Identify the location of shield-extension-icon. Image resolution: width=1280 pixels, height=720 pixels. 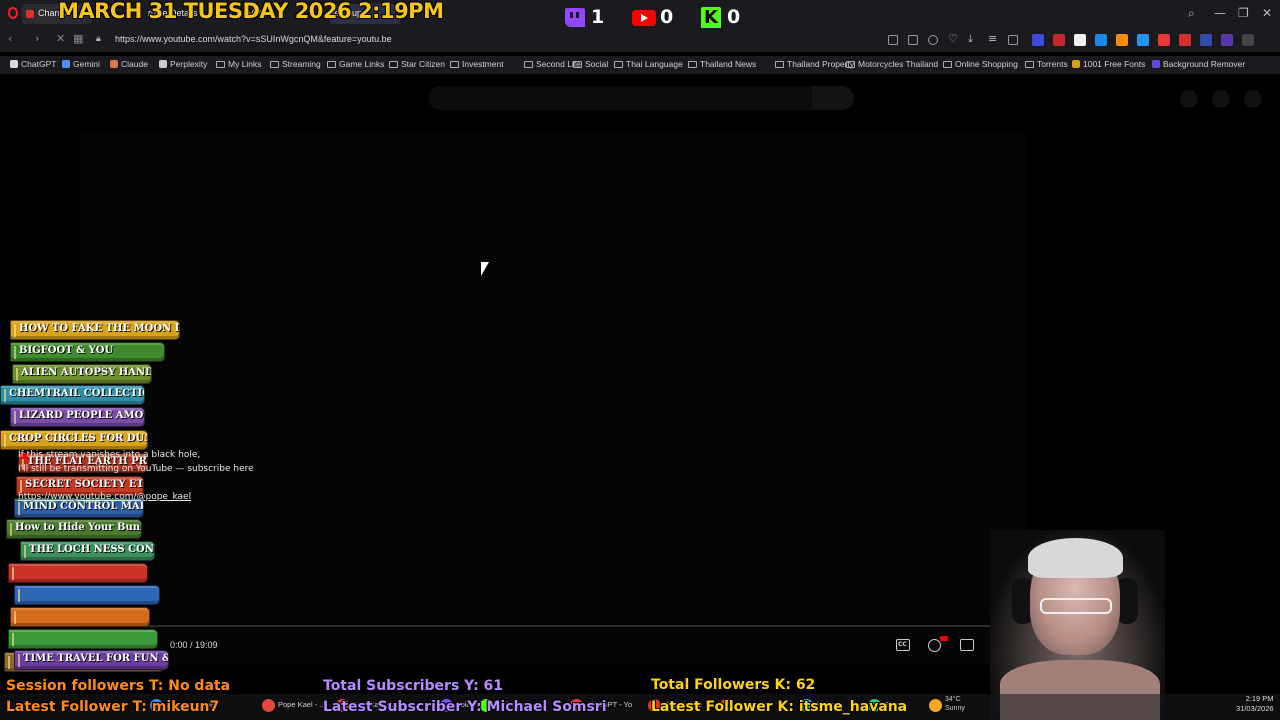
(1143, 40).